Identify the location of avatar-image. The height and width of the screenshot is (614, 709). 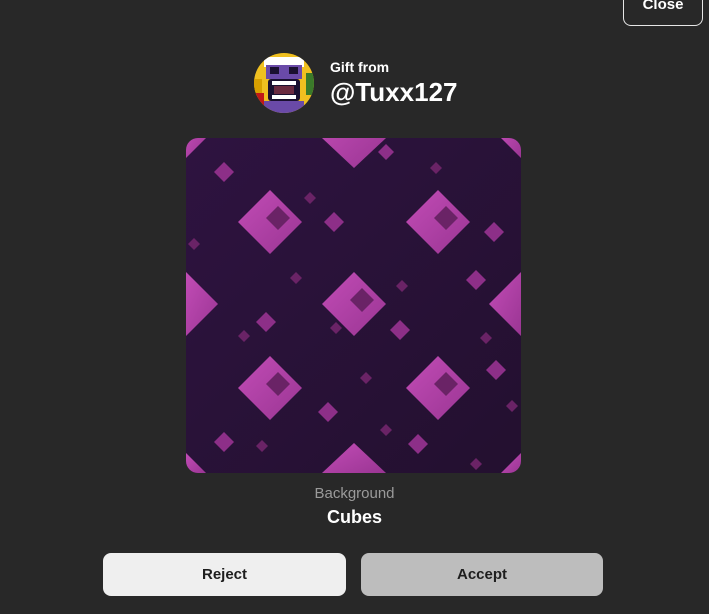
(284, 83).